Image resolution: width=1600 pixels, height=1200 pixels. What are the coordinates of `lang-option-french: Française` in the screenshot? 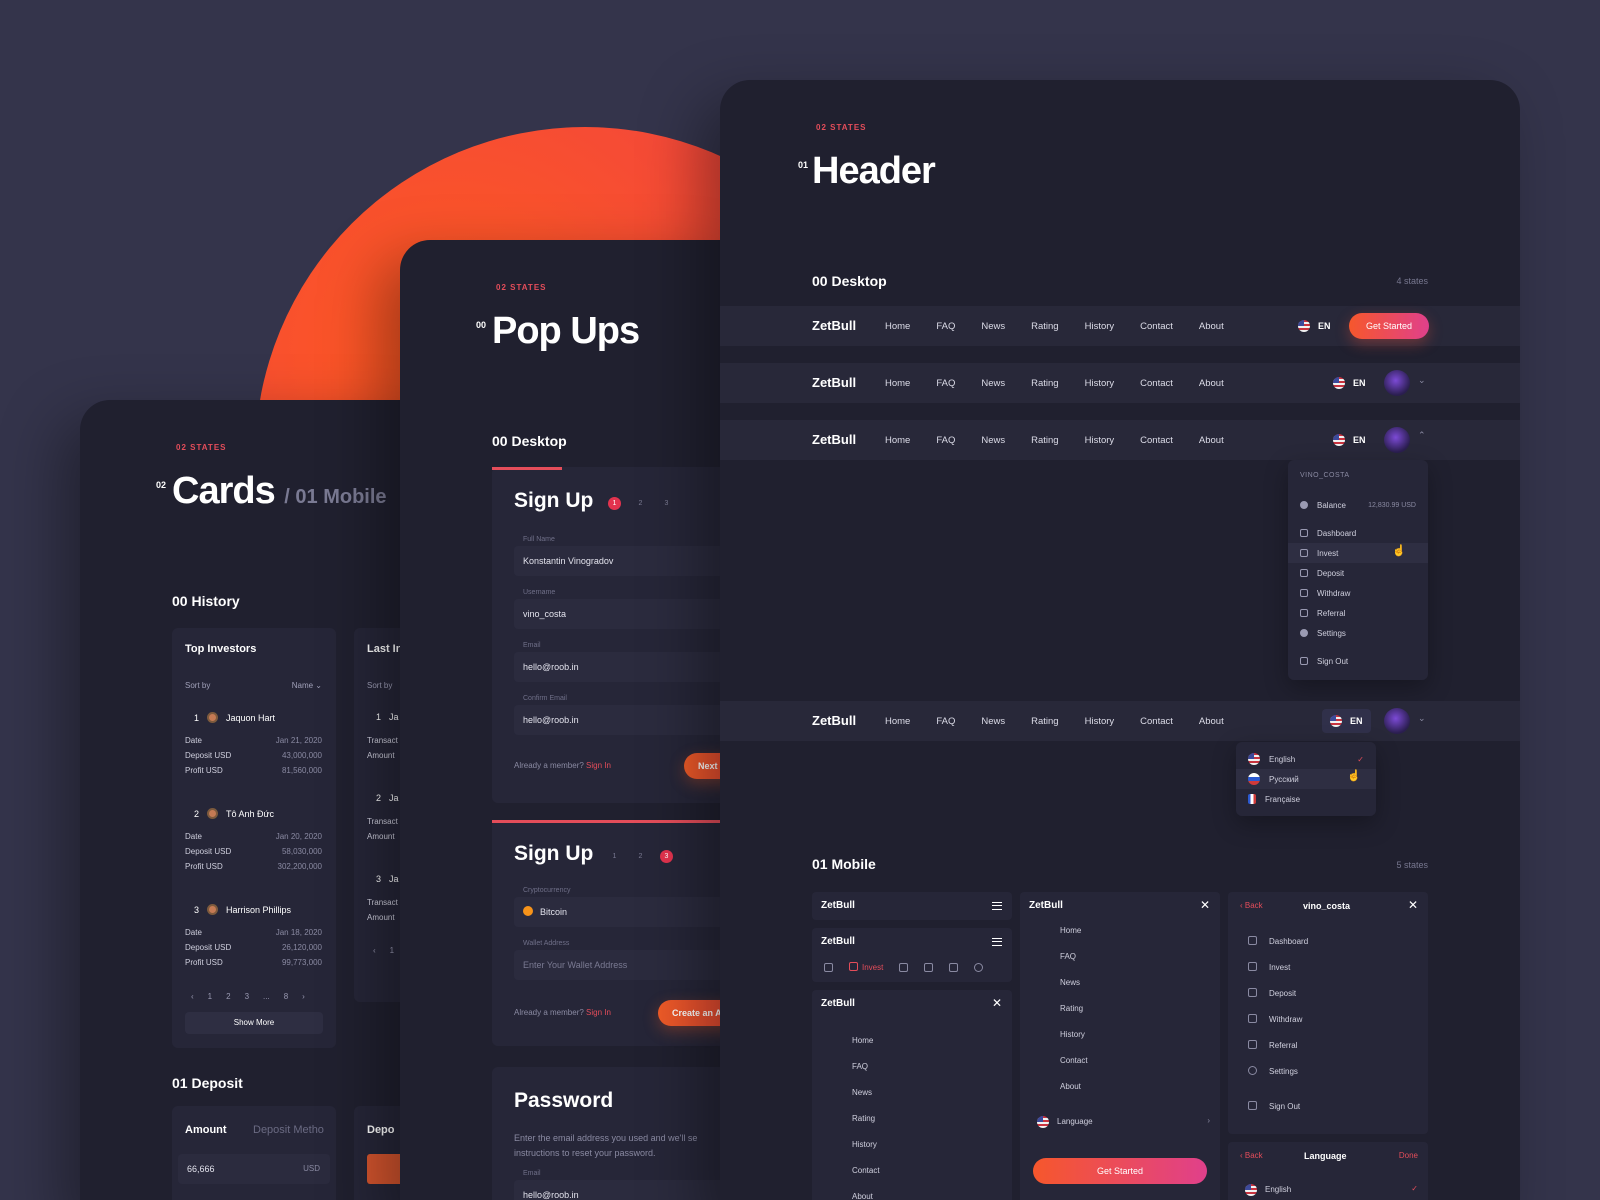 It's located at (1306, 799).